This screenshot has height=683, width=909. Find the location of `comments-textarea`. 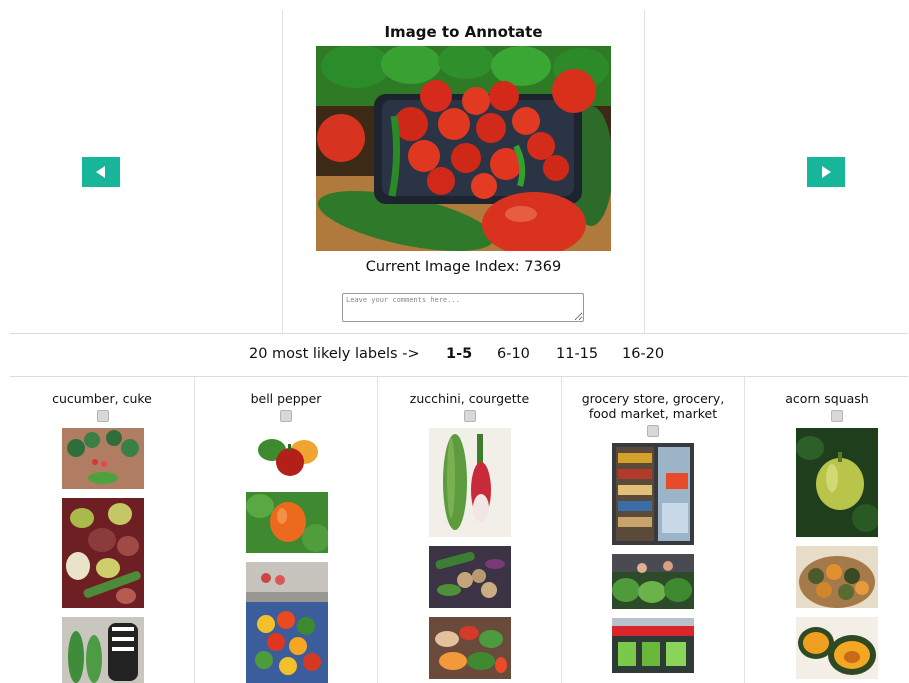

comments-textarea is located at coordinates (463, 307).